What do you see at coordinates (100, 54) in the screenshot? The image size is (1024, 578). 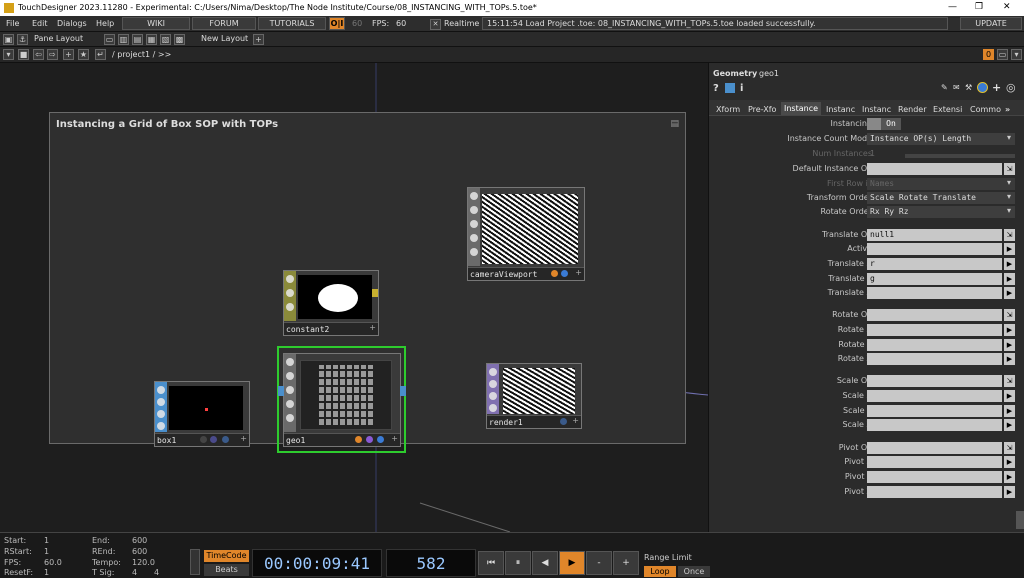 I see `parent-icon: ↵` at bounding box center [100, 54].